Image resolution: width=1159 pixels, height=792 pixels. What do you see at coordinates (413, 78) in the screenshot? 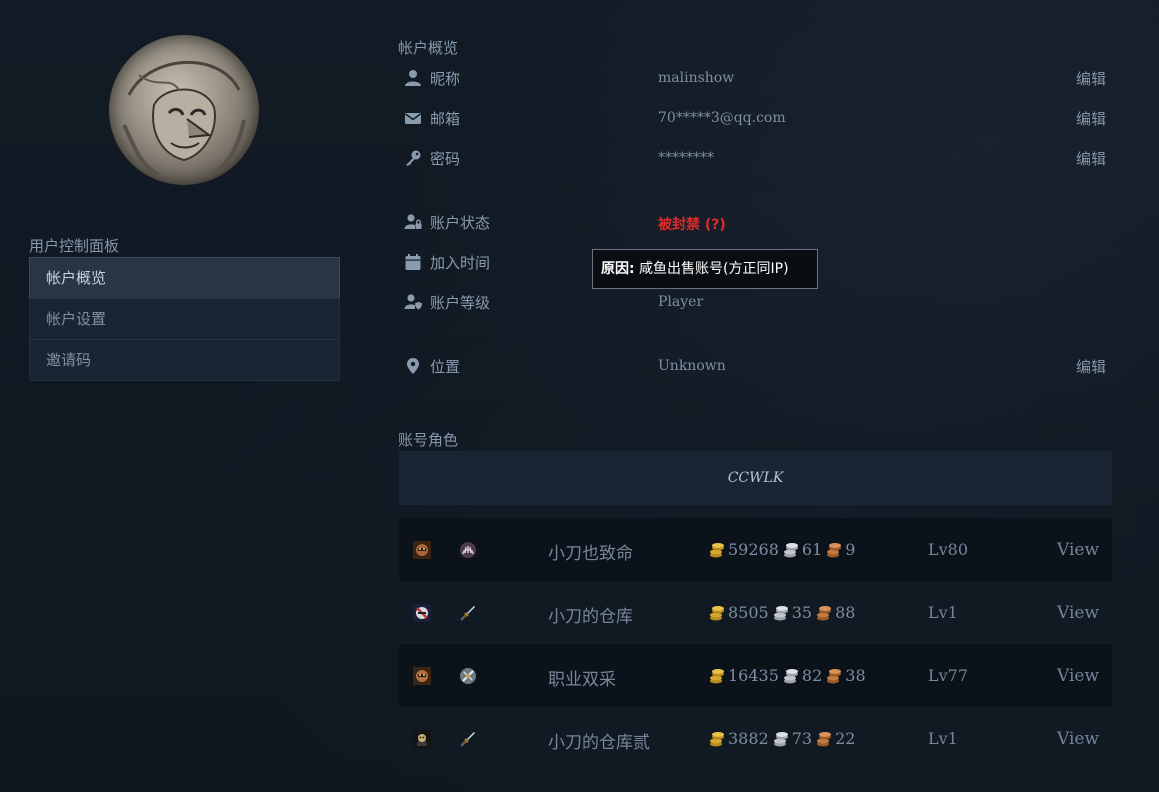
I see `user-icon` at bounding box center [413, 78].